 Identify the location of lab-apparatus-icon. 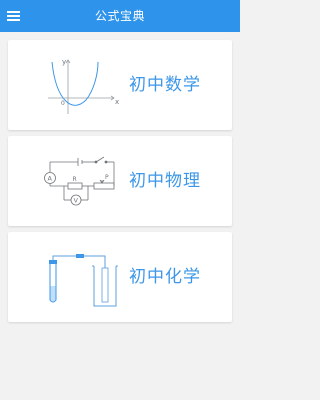
(83, 280).